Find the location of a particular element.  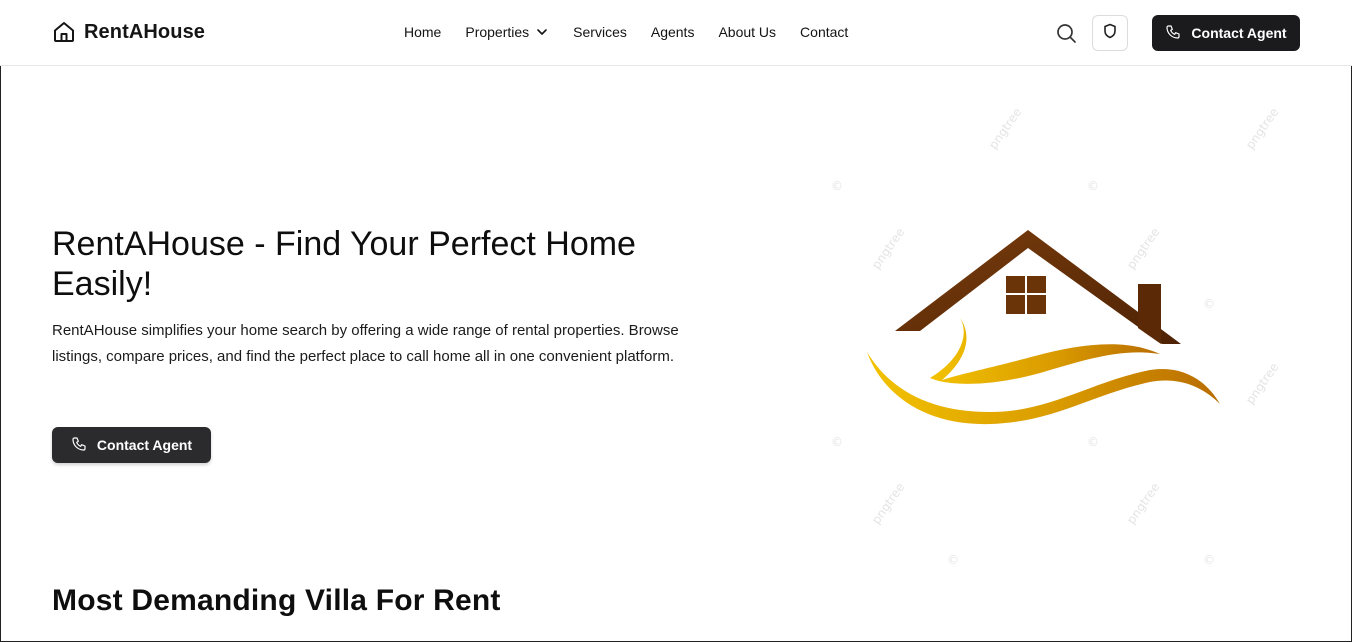

nav-contact: Contact is located at coordinates (824, 32).